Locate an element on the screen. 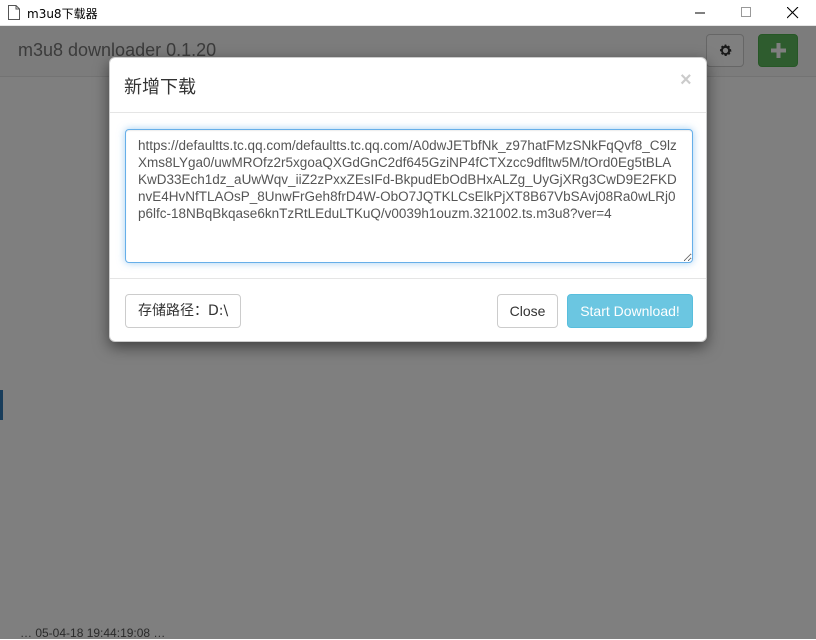 The width and height of the screenshot is (816, 640). document-icon is located at coordinates (14, 12).